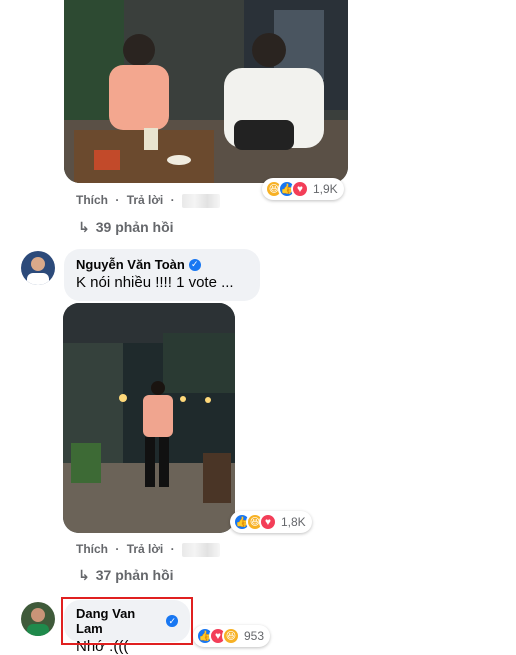 The width and height of the screenshot is (516, 655). I want to click on reaction-count: 1,9K, so click(325, 189).